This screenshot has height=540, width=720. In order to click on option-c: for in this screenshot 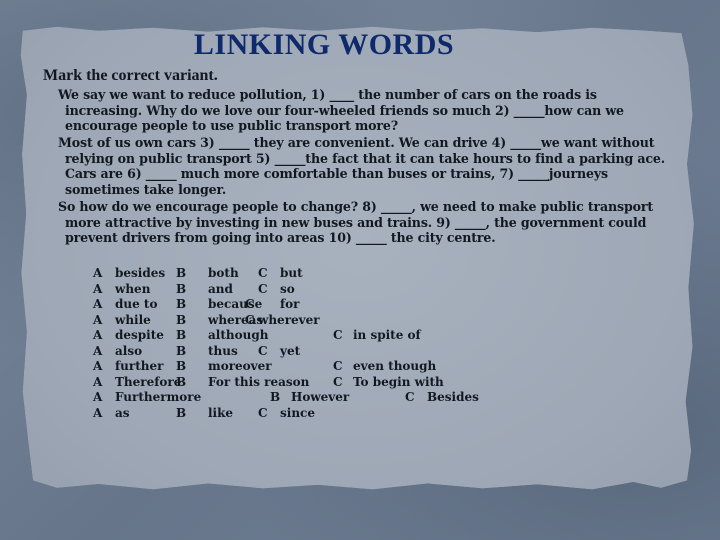, I will do `click(290, 304)`.